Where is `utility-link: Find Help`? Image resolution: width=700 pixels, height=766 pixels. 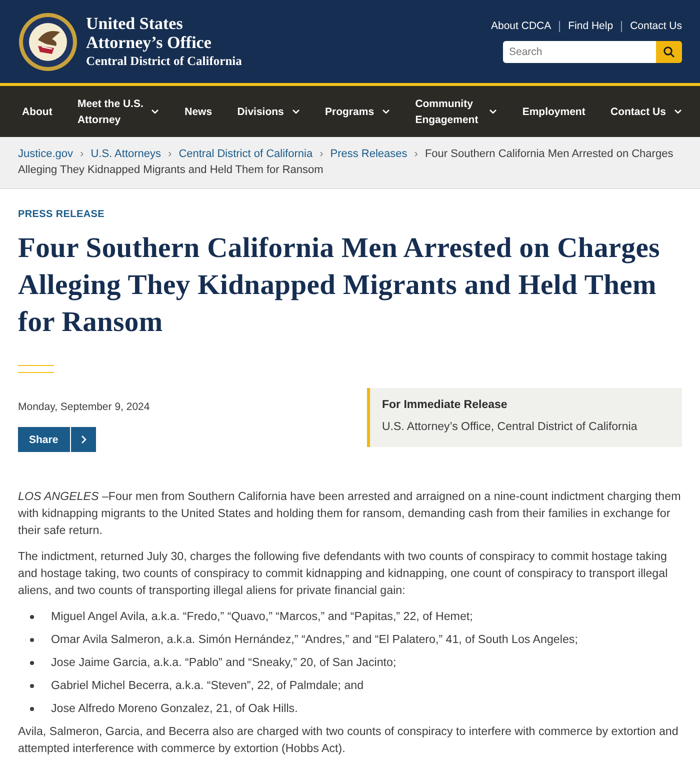
utility-link: Find Help is located at coordinates (591, 26).